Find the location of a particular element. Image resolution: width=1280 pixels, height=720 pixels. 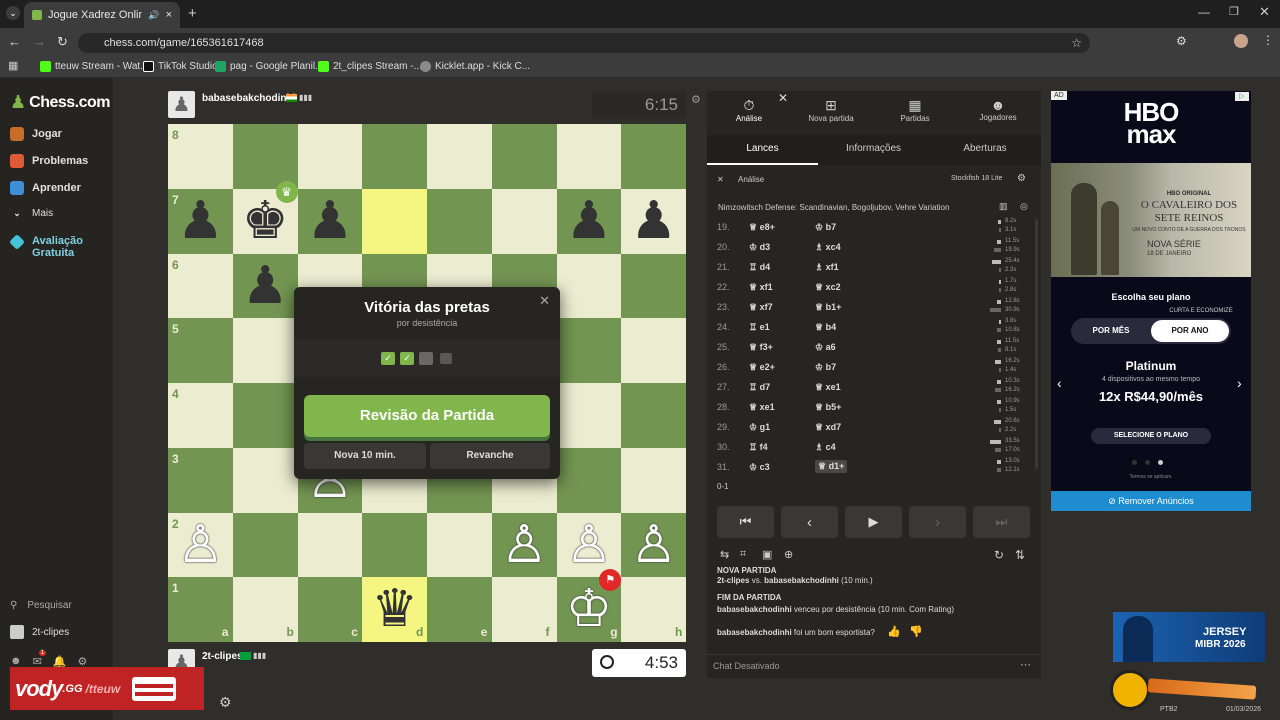

square-h3 is located at coordinates (653, 480).